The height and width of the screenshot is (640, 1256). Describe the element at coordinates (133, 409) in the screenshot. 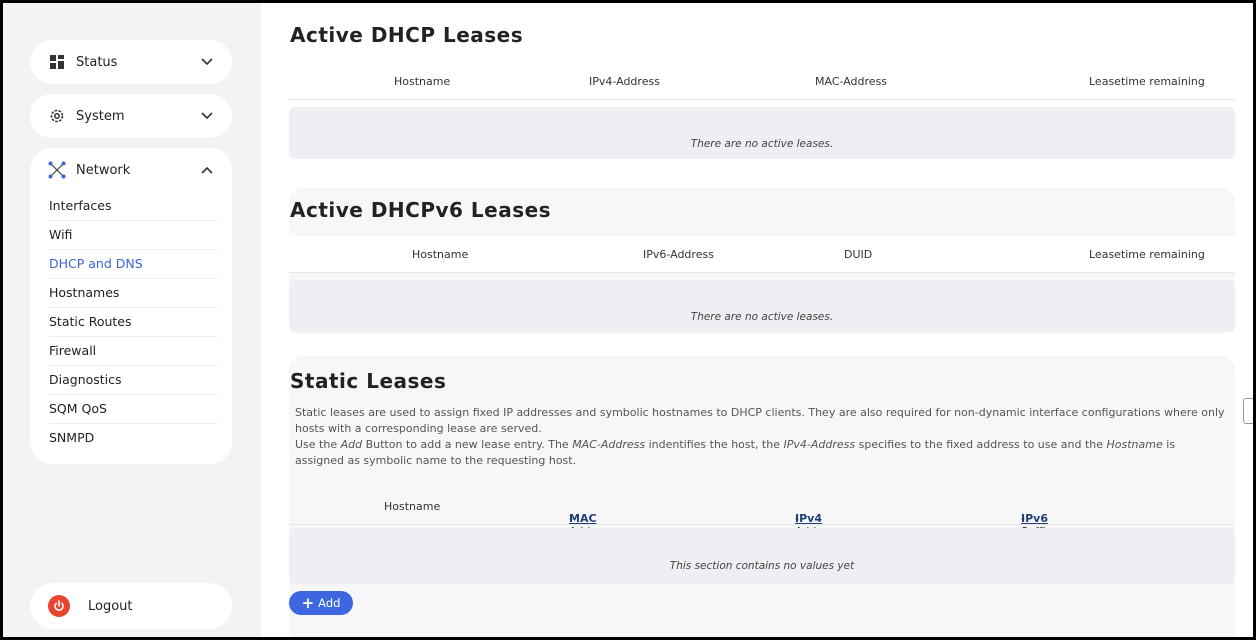

I see `sidebar-item-sqm-qos: SQM QoS` at that location.